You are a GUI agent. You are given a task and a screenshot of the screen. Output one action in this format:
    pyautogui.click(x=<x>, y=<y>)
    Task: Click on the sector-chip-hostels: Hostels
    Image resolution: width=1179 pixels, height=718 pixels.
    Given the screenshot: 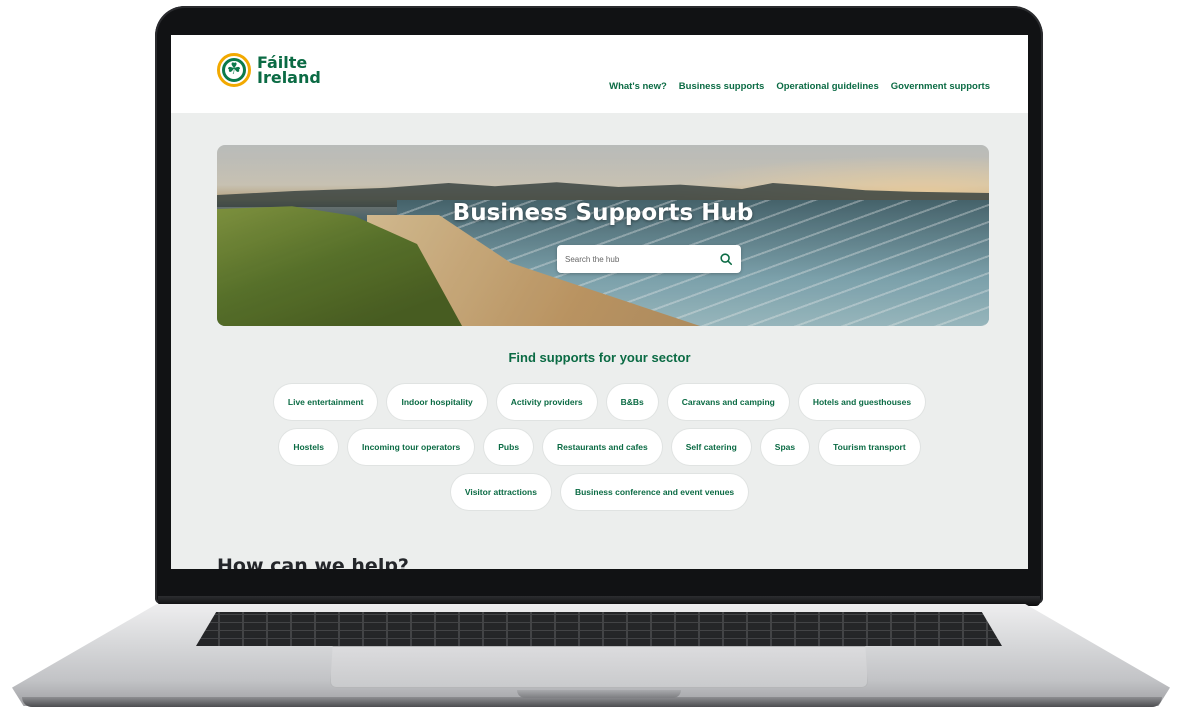 What is the action you would take?
    pyautogui.click(x=309, y=447)
    